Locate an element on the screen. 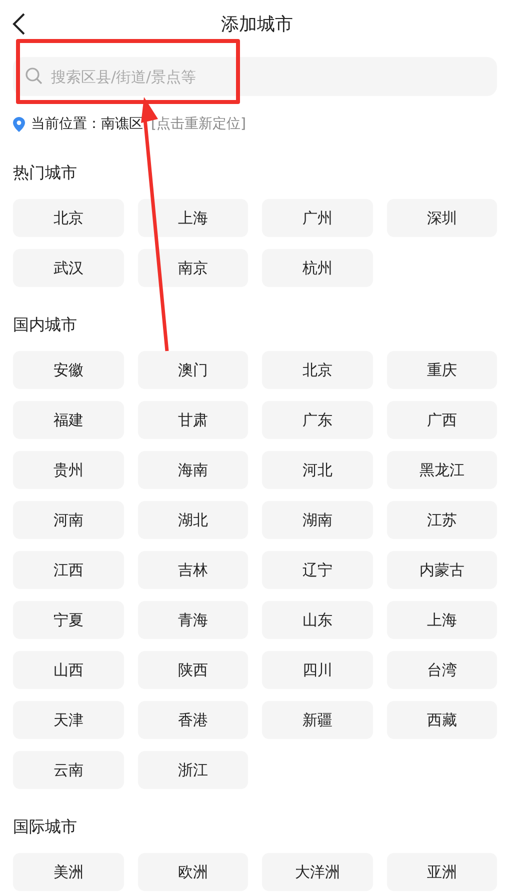 The image size is (514, 896). section-heading: 国际城市 is located at coordinates (45, 827).